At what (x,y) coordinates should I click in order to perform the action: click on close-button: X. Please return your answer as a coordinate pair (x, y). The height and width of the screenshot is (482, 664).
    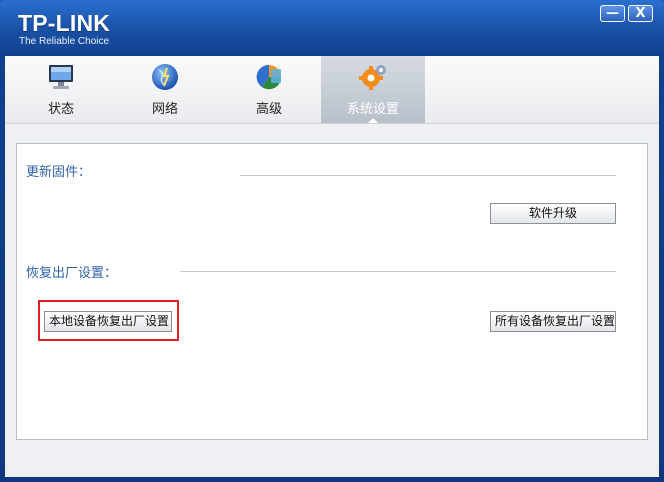
    Looking at the image, I should click on (640, 13).